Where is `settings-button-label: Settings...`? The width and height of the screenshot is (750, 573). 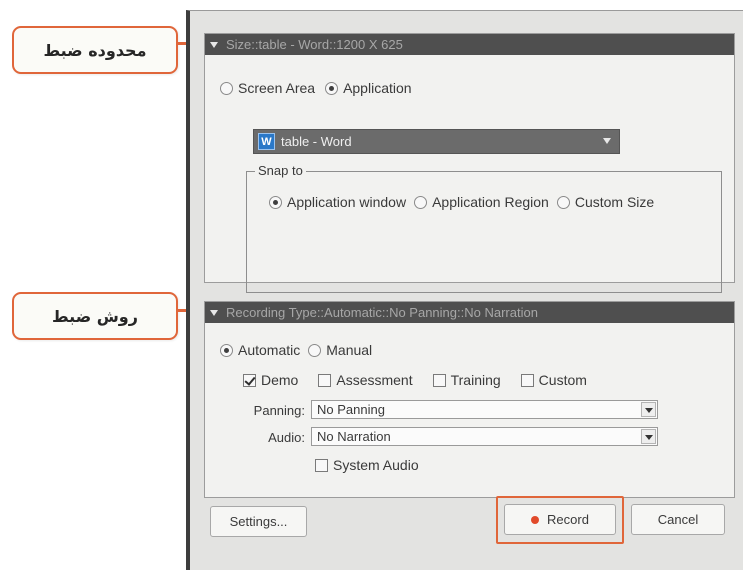 settings-button-label: Settings... is located at coordinates (258, 521).